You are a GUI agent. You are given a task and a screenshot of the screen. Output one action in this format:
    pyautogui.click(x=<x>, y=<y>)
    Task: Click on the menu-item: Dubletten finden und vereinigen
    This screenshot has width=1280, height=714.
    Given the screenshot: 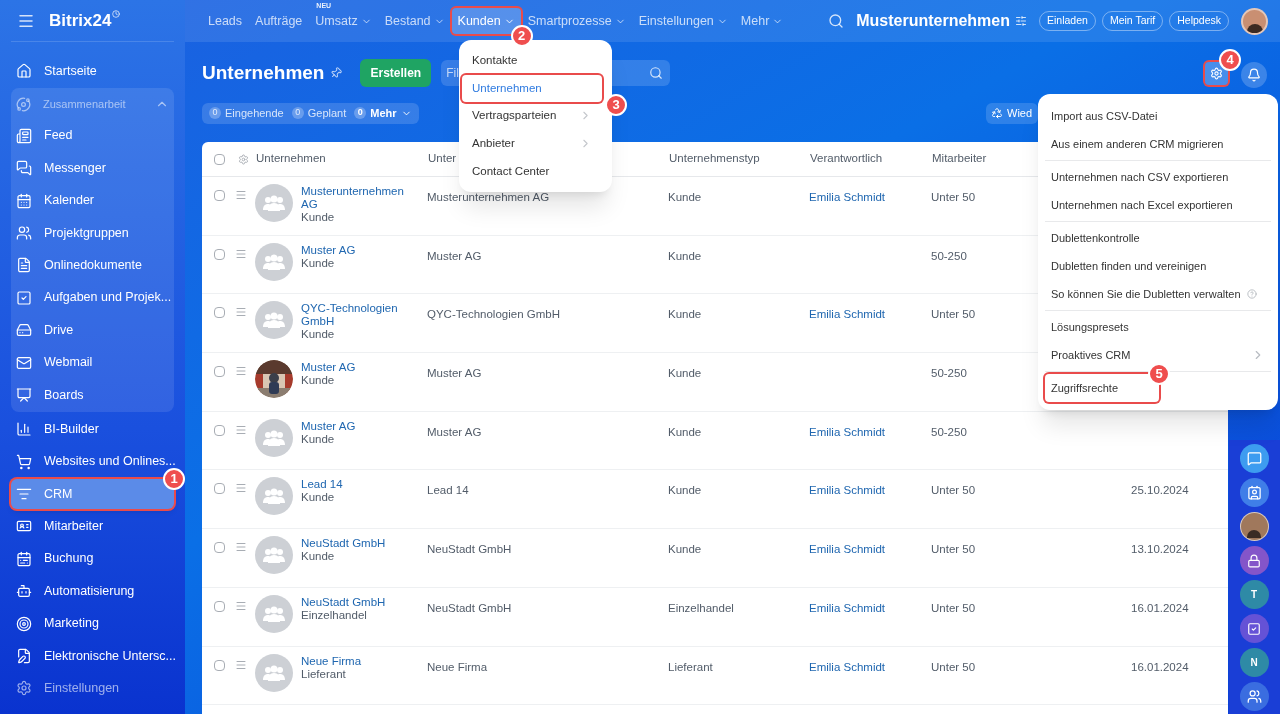 What is the action you would take?
    pyautogui.click(x=1158, y=266)
    